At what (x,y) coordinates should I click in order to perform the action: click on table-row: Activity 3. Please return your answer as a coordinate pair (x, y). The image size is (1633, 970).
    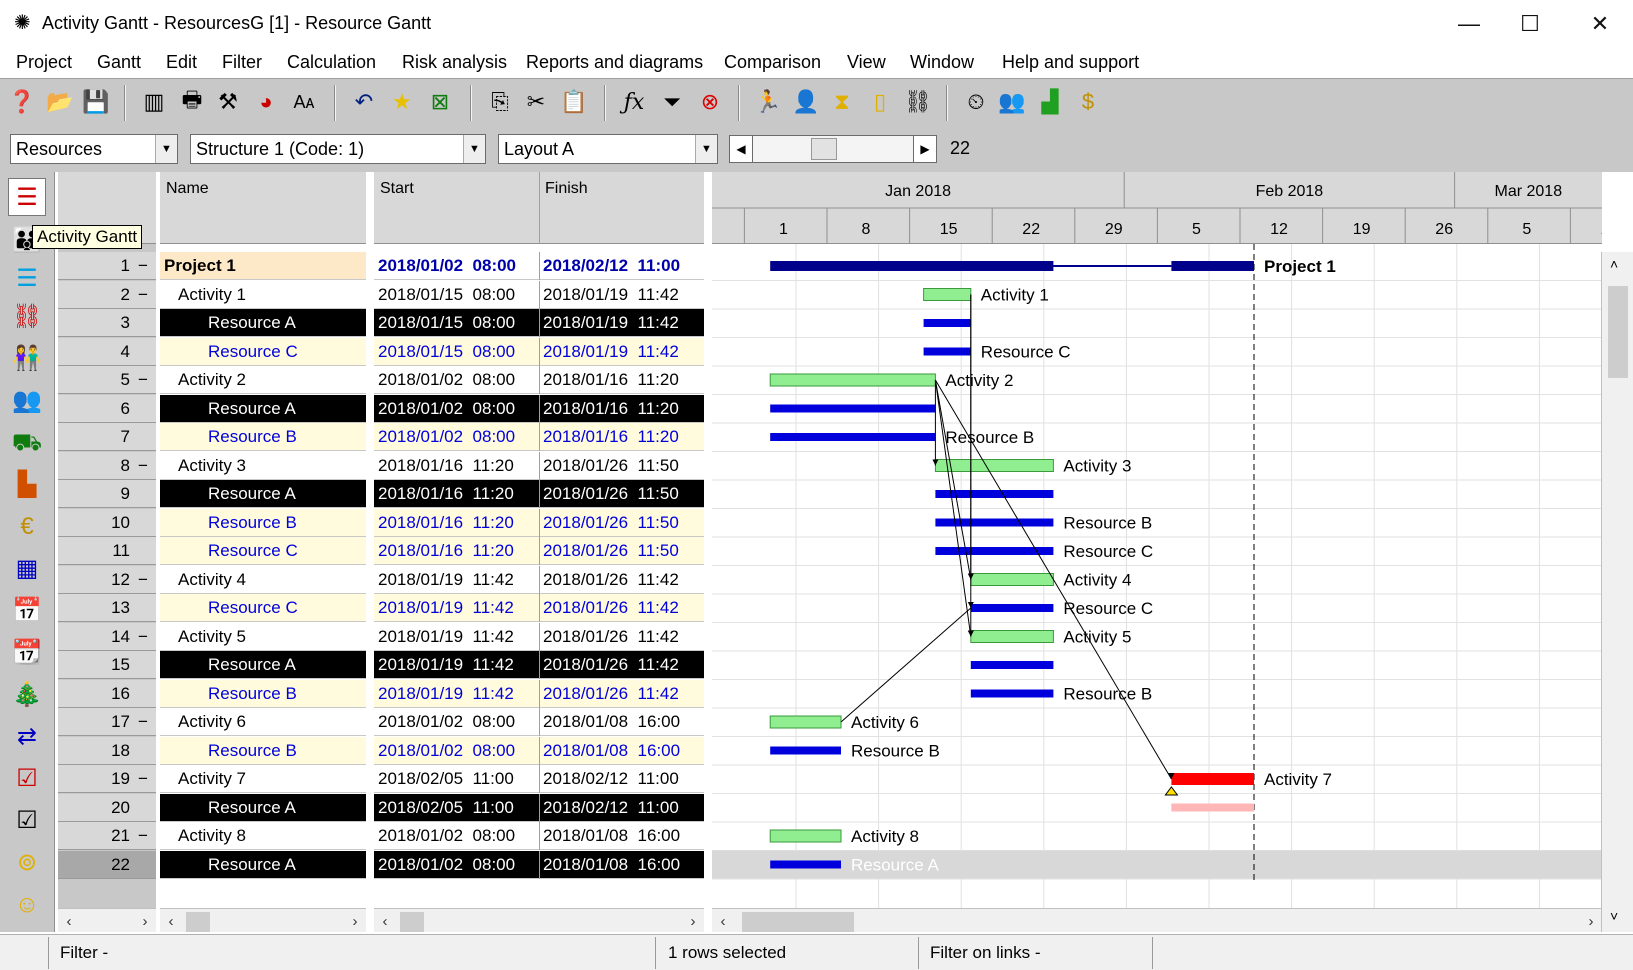
    Looking at the image, I should click on (263, 465).